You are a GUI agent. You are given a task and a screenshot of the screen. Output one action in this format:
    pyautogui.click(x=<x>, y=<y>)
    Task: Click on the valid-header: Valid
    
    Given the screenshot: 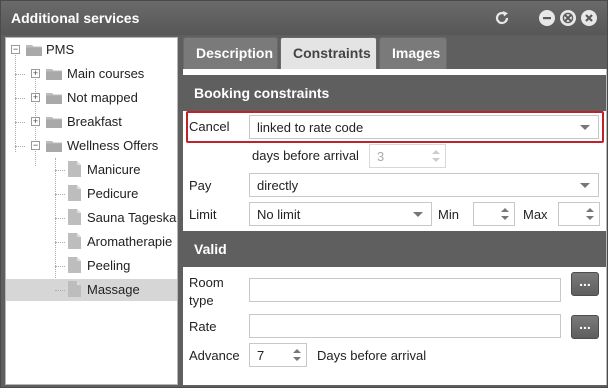 What is the action you would take?
    pyautogui.click(x=395, y=249)
    